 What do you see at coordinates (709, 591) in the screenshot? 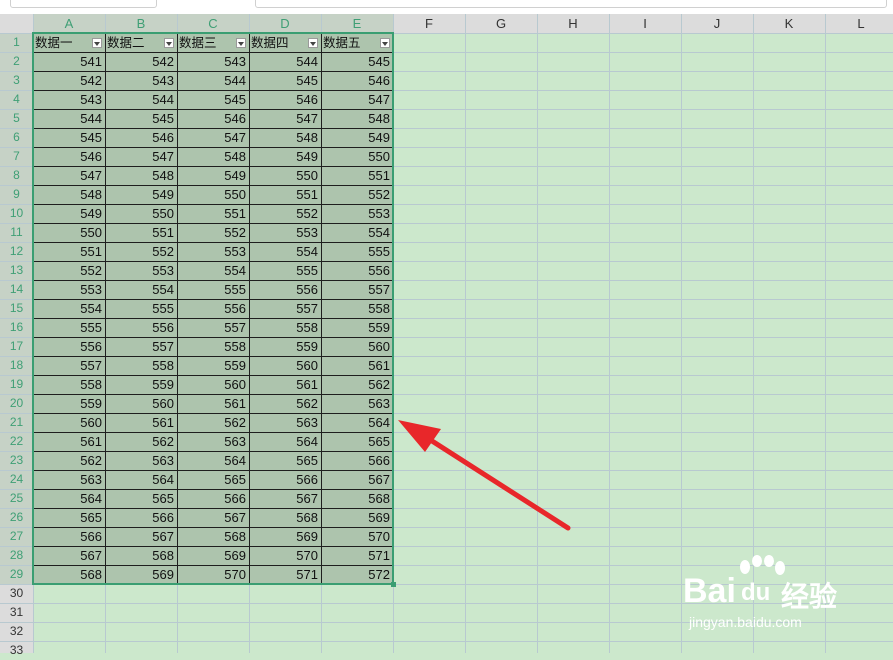
I see `logo-text: Bai` at bounding box center [709, 591].